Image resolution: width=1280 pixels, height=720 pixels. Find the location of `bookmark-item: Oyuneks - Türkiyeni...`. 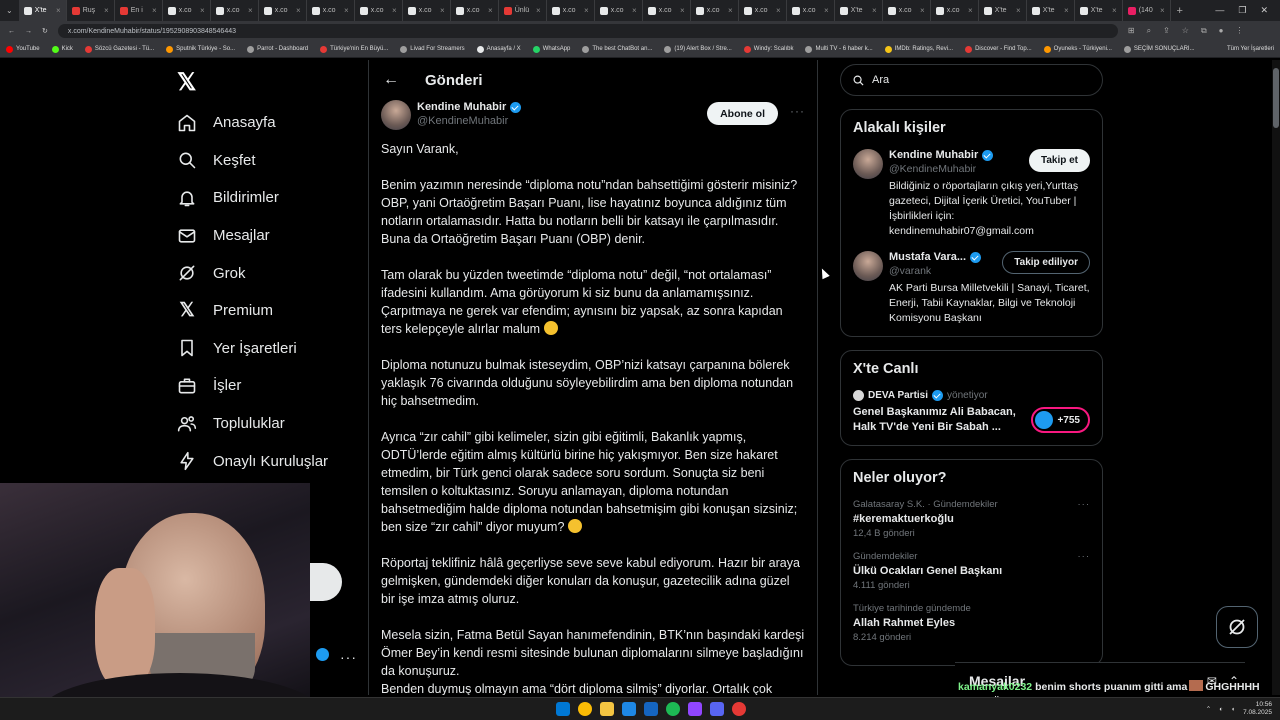

bookmark-item: Oyuneks - Türkiyeni... is located at coordinates (1077, 49).